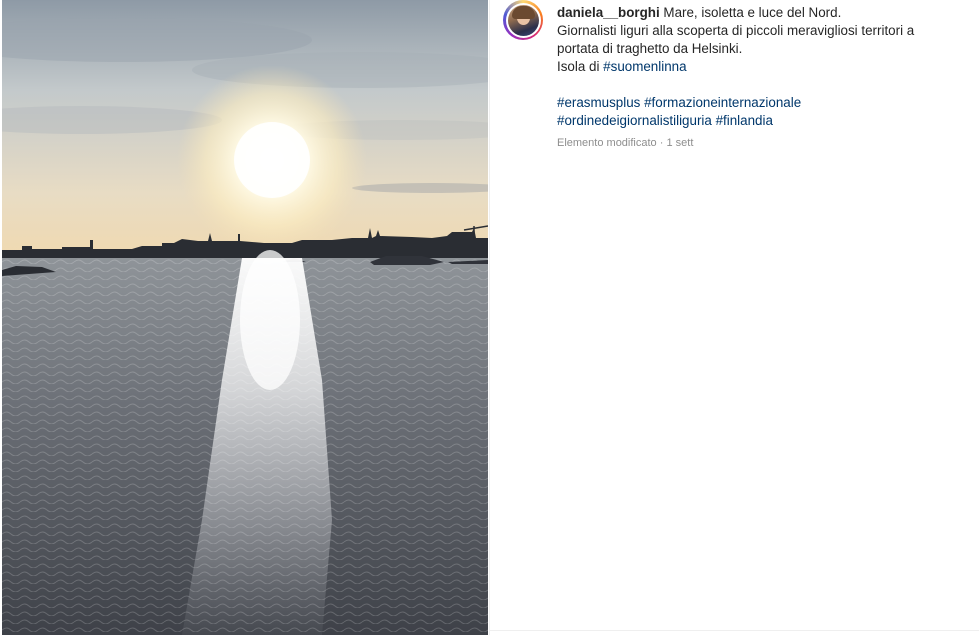  I want to click on caption-hashtags-line-1: #erasmusplus #formazioneinternazionale, so click(757, 103).